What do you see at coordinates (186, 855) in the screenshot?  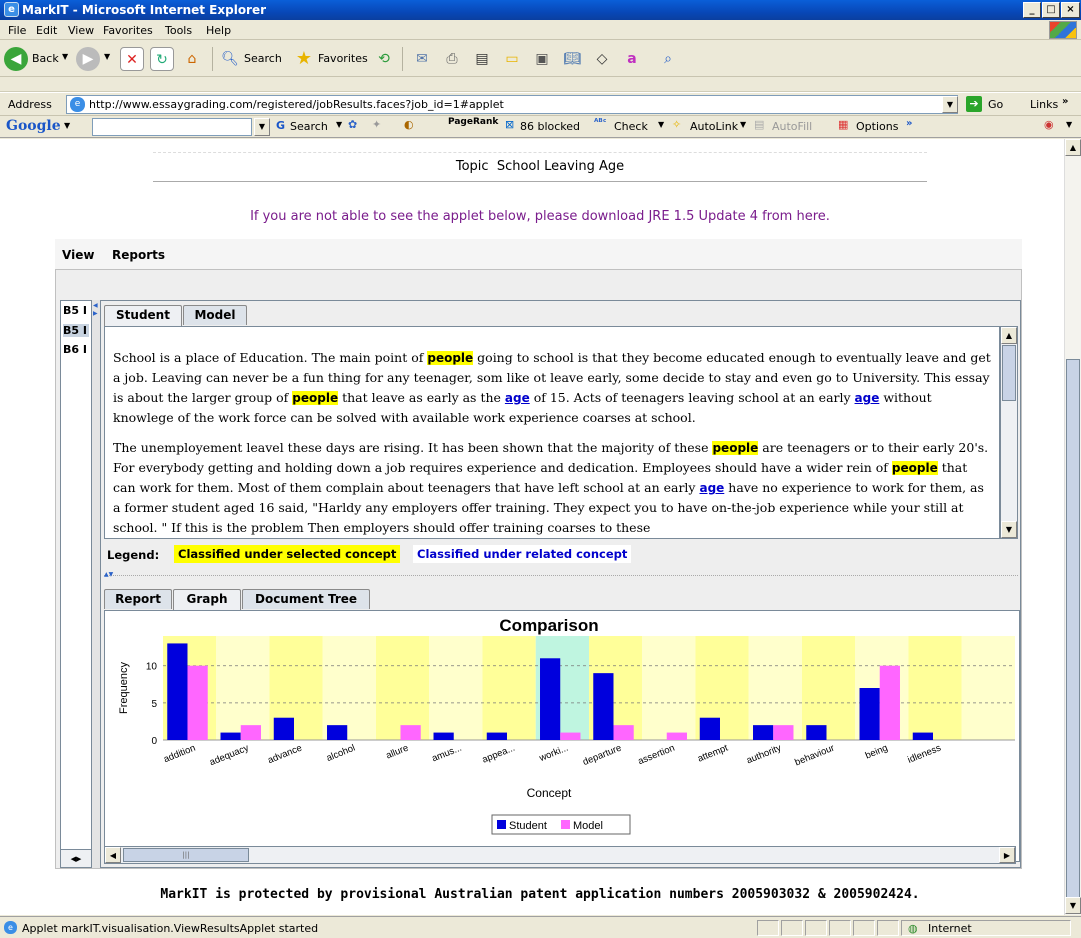 I see `hscroll-thumb: |||` at bounding box center [186, 855].